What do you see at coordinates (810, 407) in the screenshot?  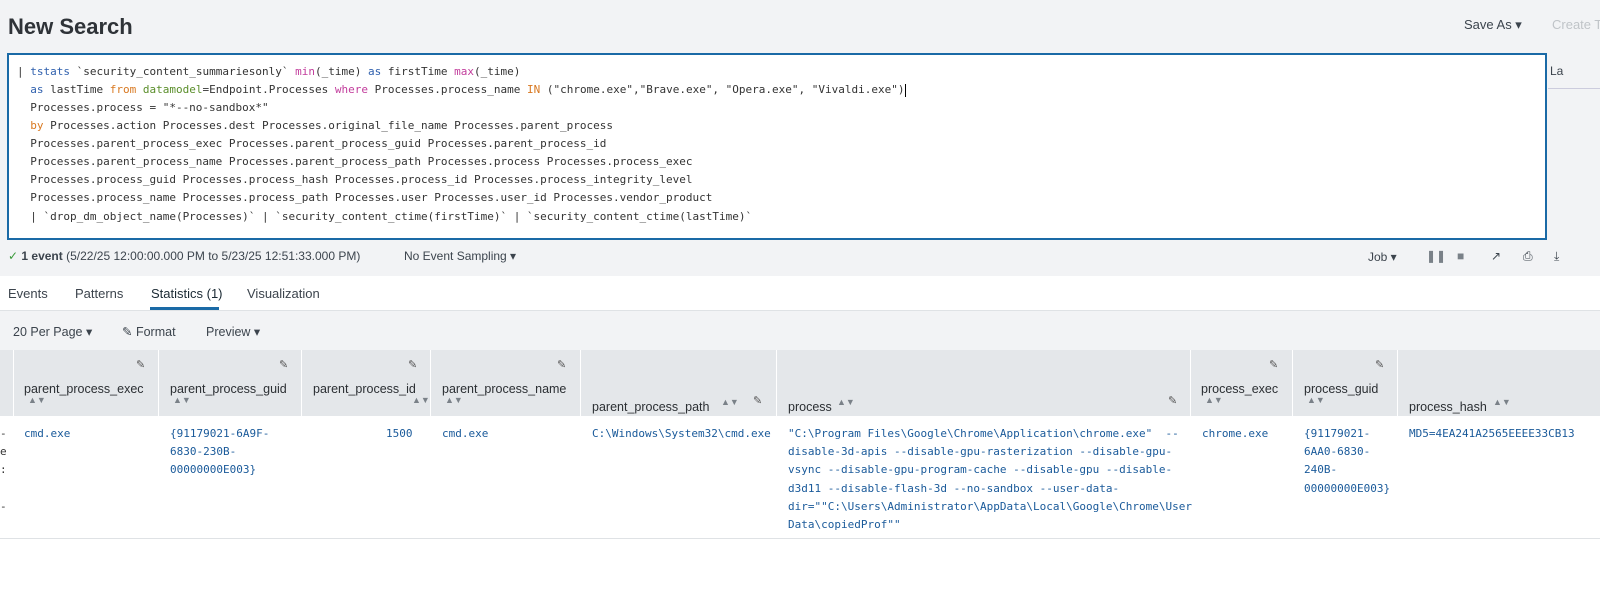 I see `column-label: process` at bounding box center [810, 407].